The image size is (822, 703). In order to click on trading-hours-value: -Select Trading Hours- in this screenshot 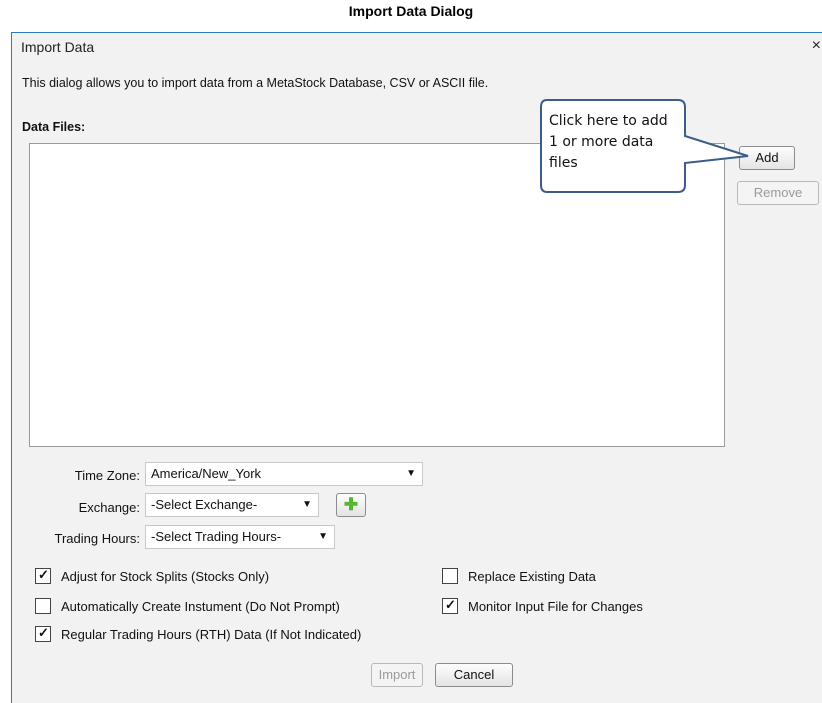, I will do `click(216, 536)`.